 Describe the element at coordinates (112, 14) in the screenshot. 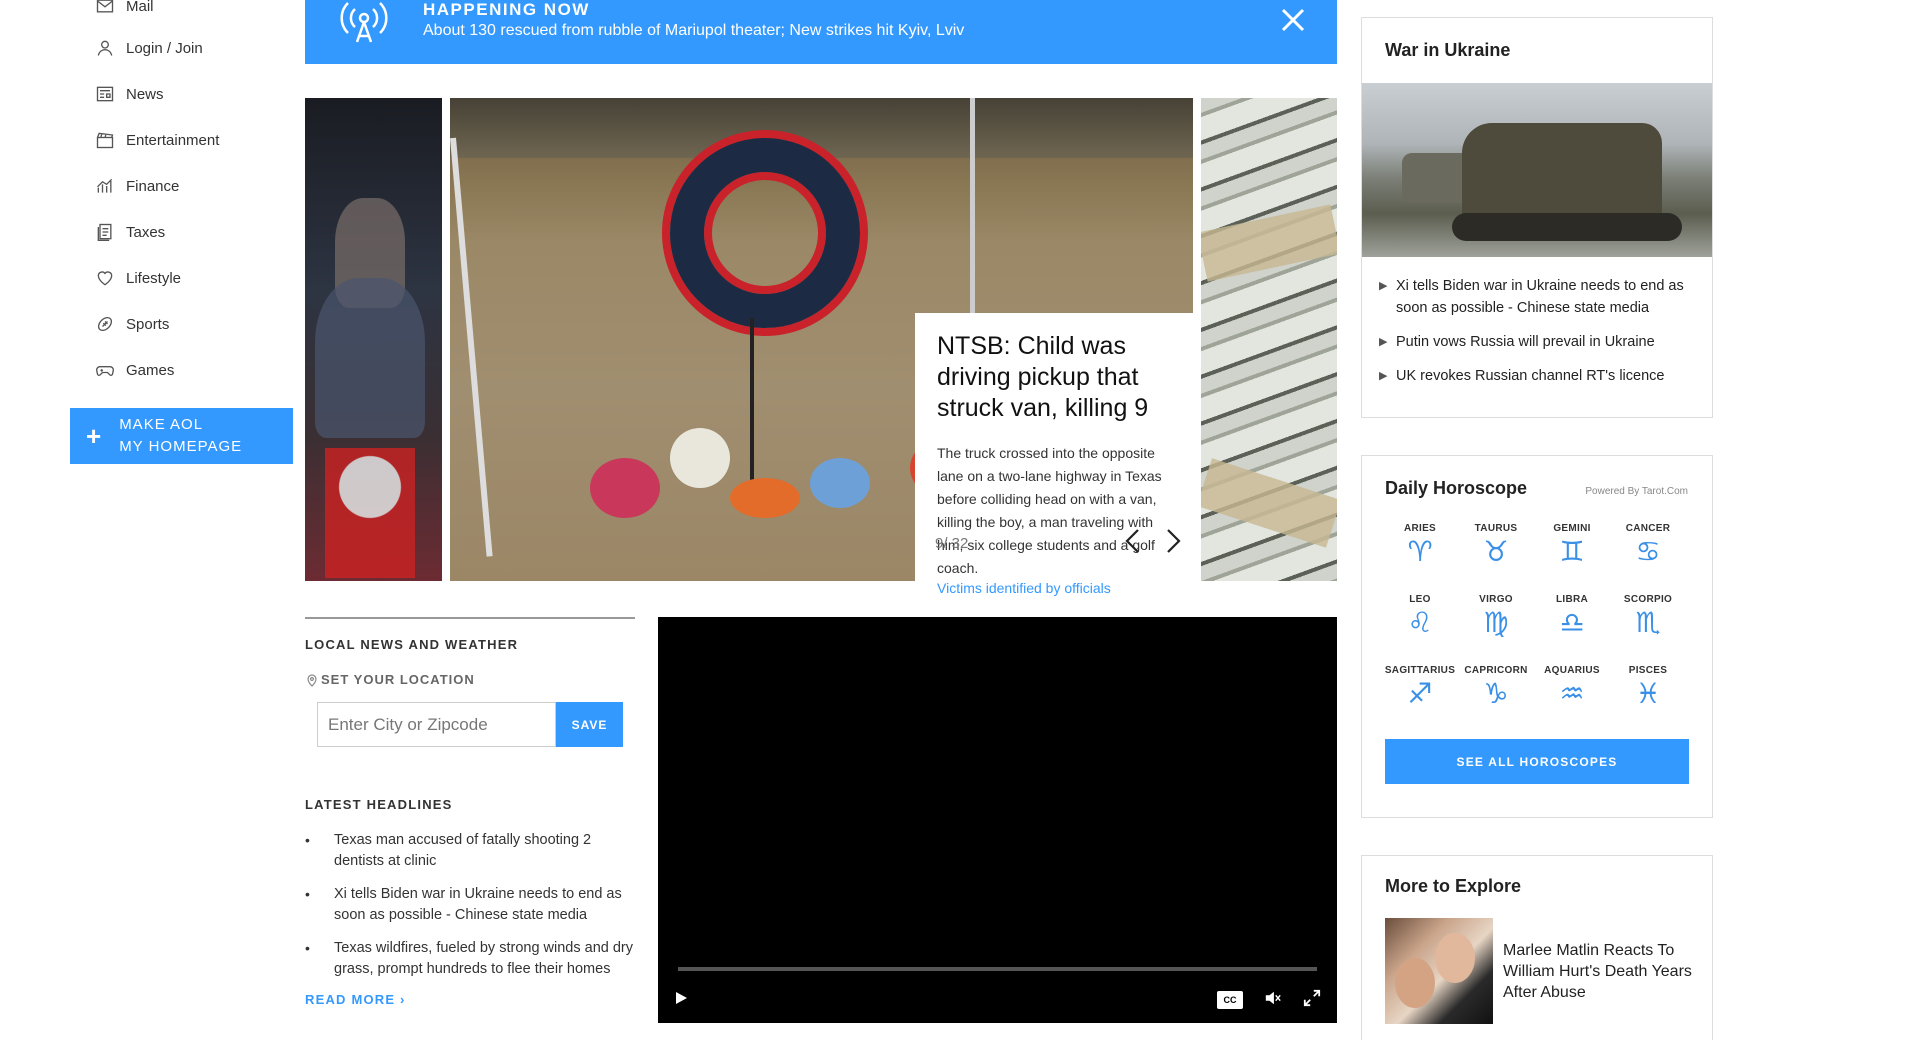

I see `nav-item-mail: Mail` at that location.